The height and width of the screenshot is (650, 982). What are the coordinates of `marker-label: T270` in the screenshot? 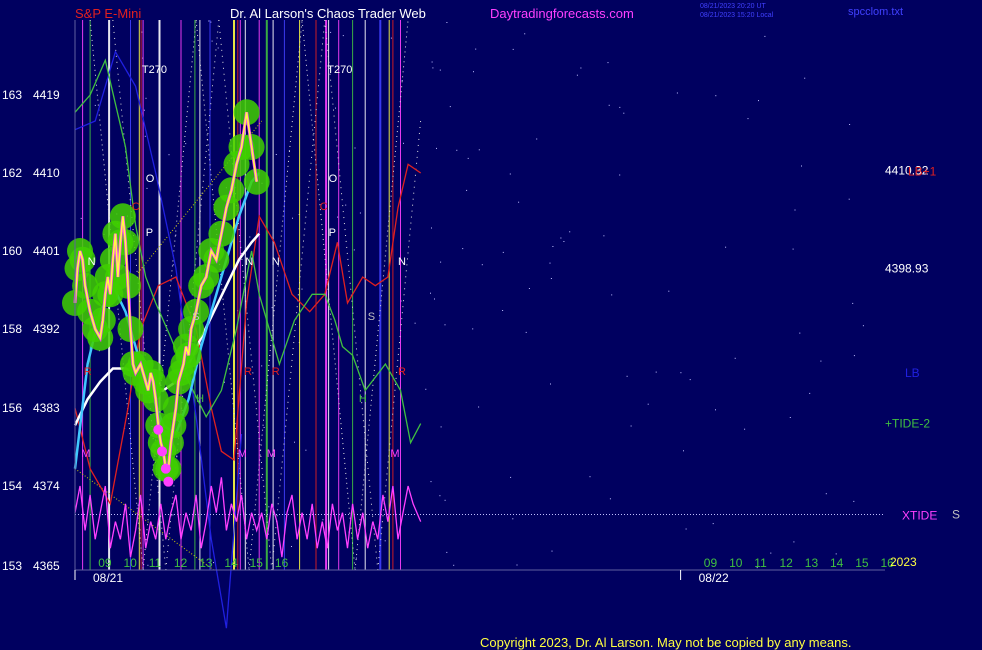 It's located at (154, 70).